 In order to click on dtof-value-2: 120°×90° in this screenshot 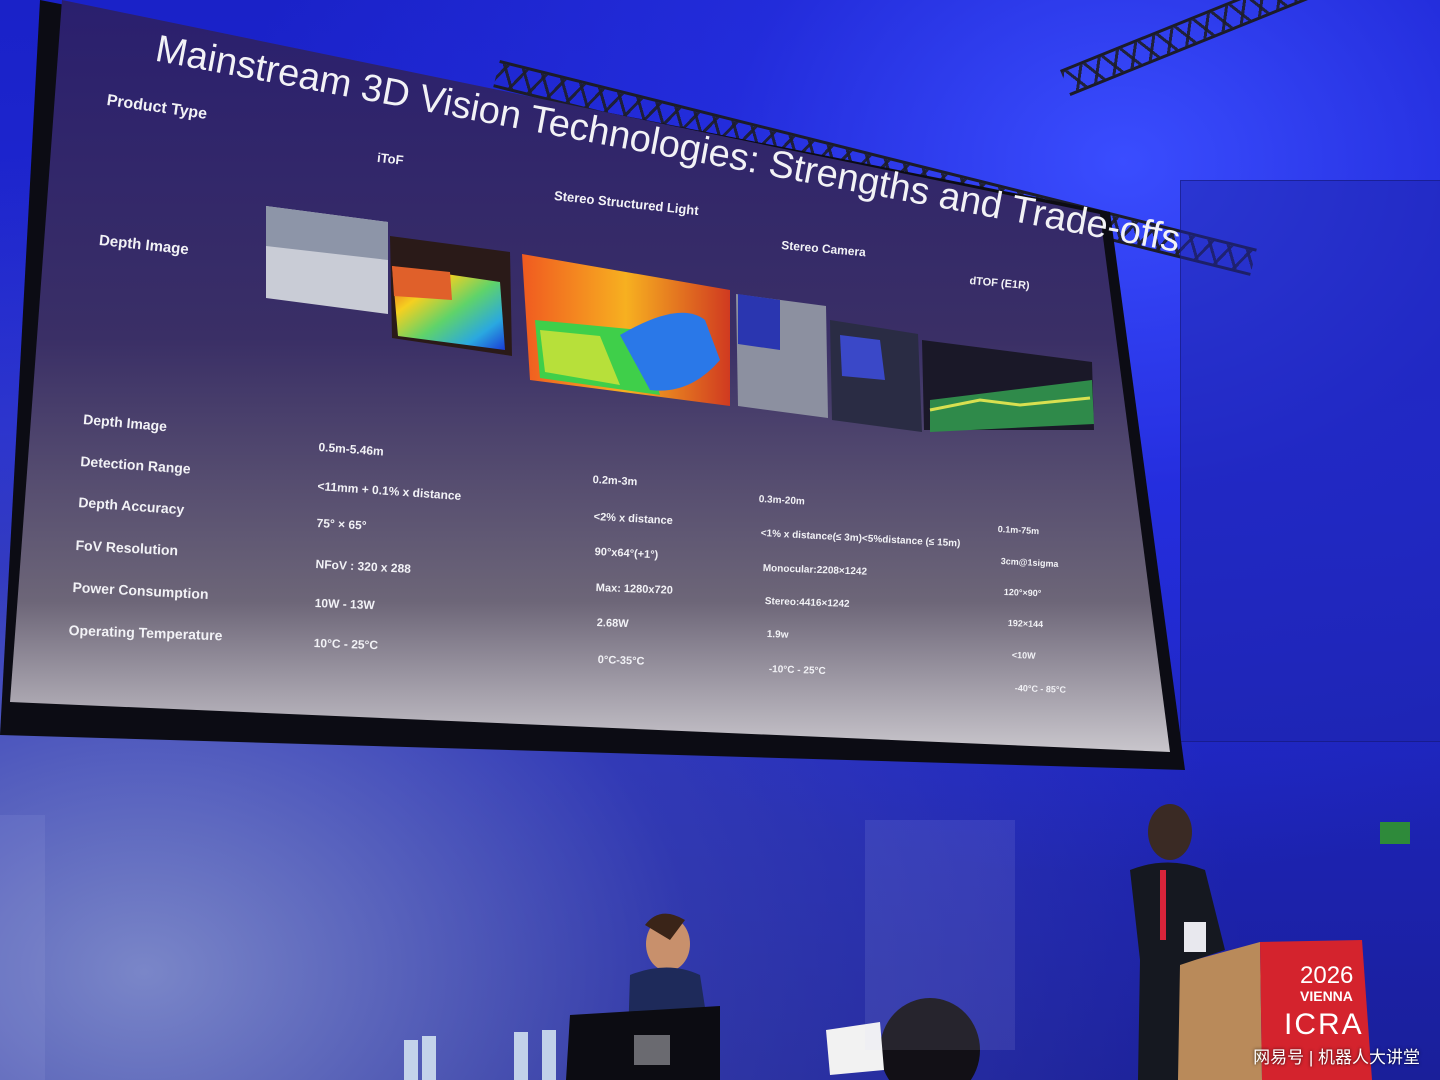, I will do `click(1022, 593)`.